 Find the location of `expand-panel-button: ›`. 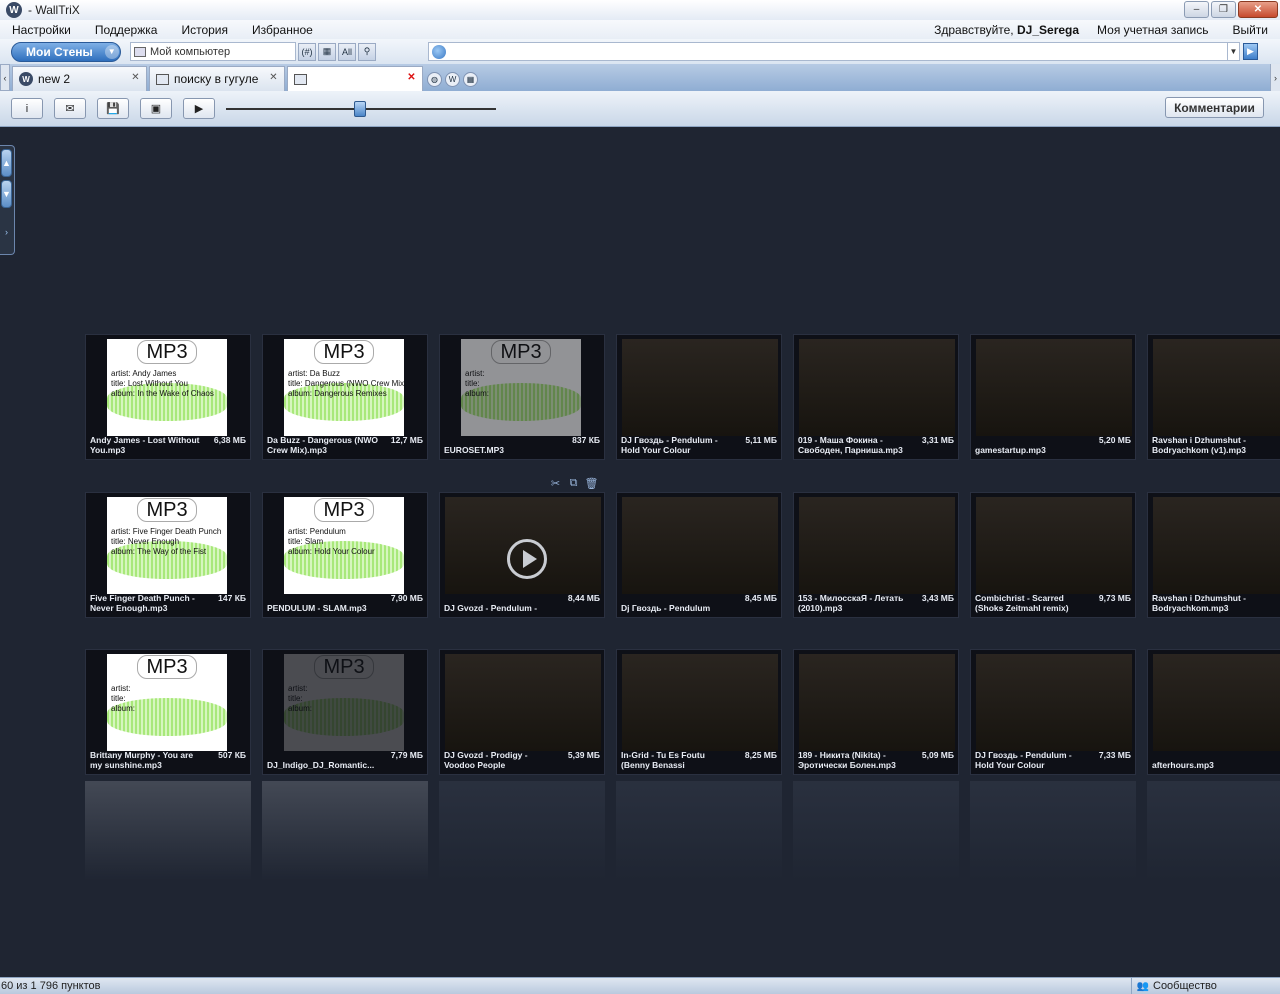

expand-panel-button: › is located at coordinates (6, 232).